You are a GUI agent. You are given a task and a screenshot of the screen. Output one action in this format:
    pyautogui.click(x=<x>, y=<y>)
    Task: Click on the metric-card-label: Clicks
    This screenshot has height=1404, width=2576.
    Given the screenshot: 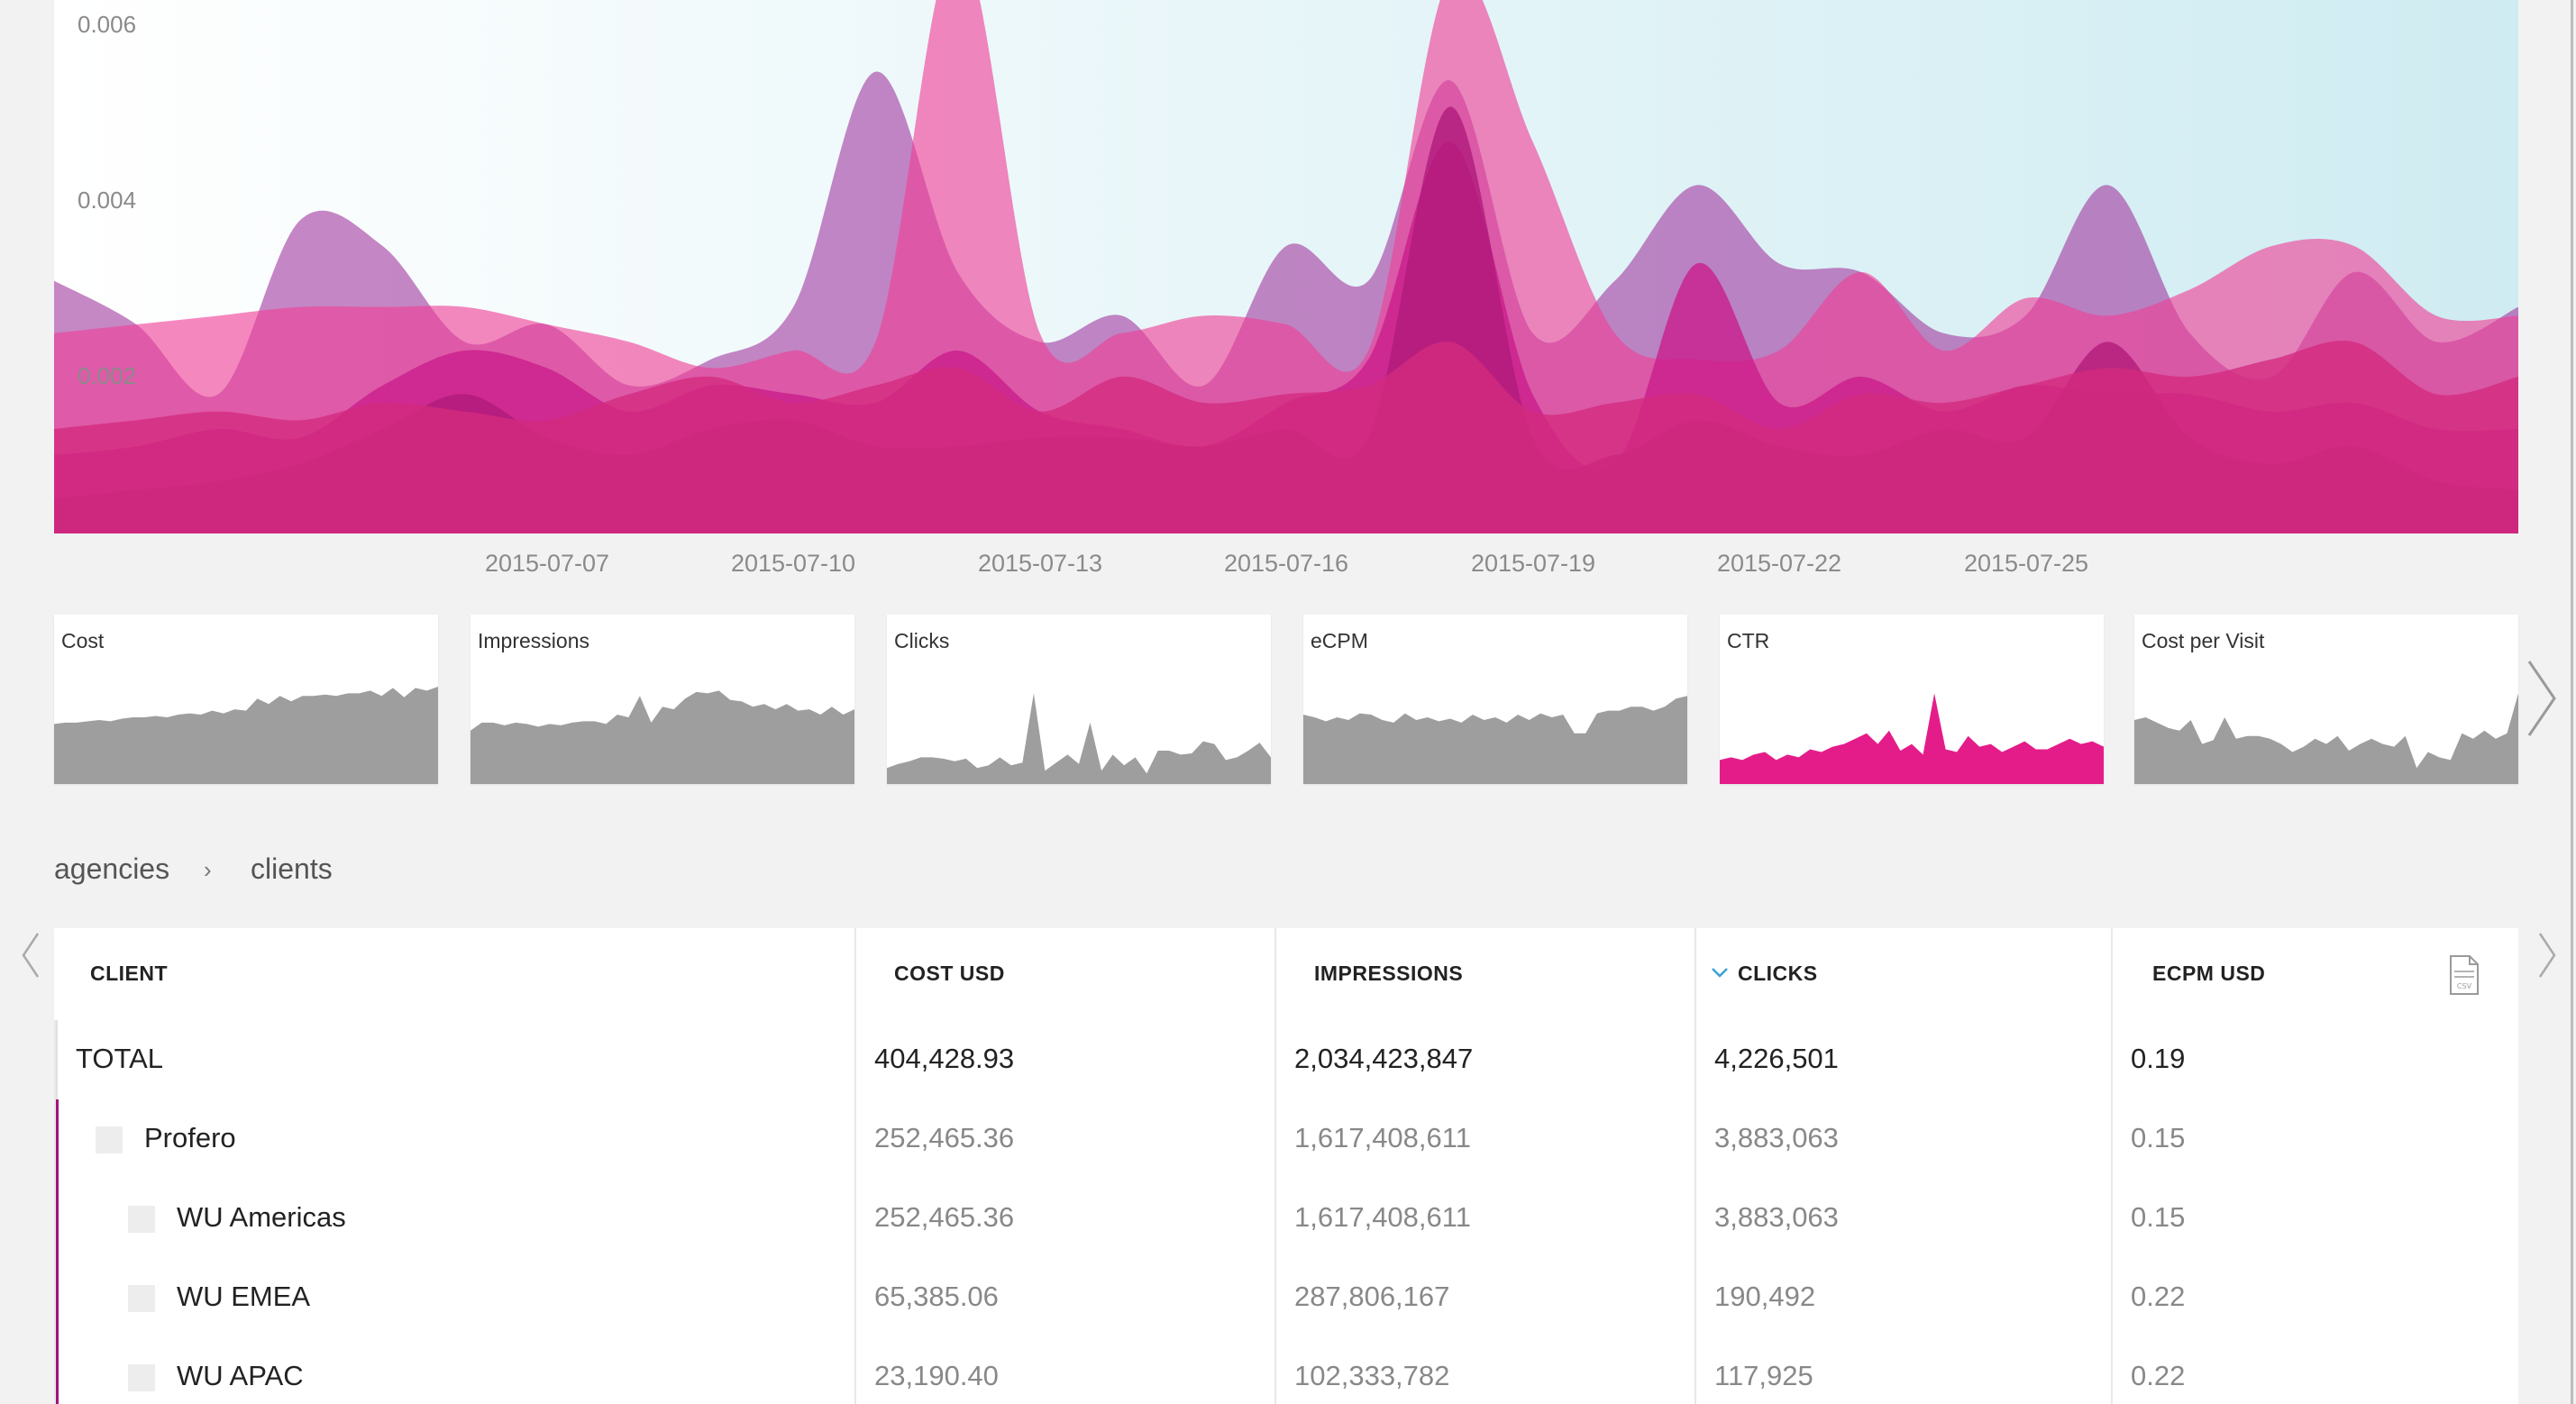 What is the action you would take?
    pyautogui.click(x=922, y=640)
    